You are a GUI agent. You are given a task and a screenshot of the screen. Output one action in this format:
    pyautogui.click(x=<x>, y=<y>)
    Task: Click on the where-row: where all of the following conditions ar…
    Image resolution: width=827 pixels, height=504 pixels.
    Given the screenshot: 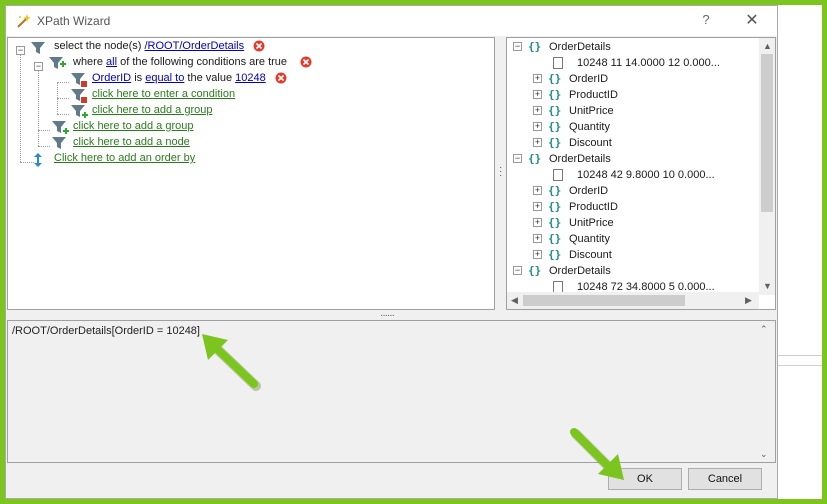 What is the action you would take?
    pyautogui.click(x=180, y=62)
    